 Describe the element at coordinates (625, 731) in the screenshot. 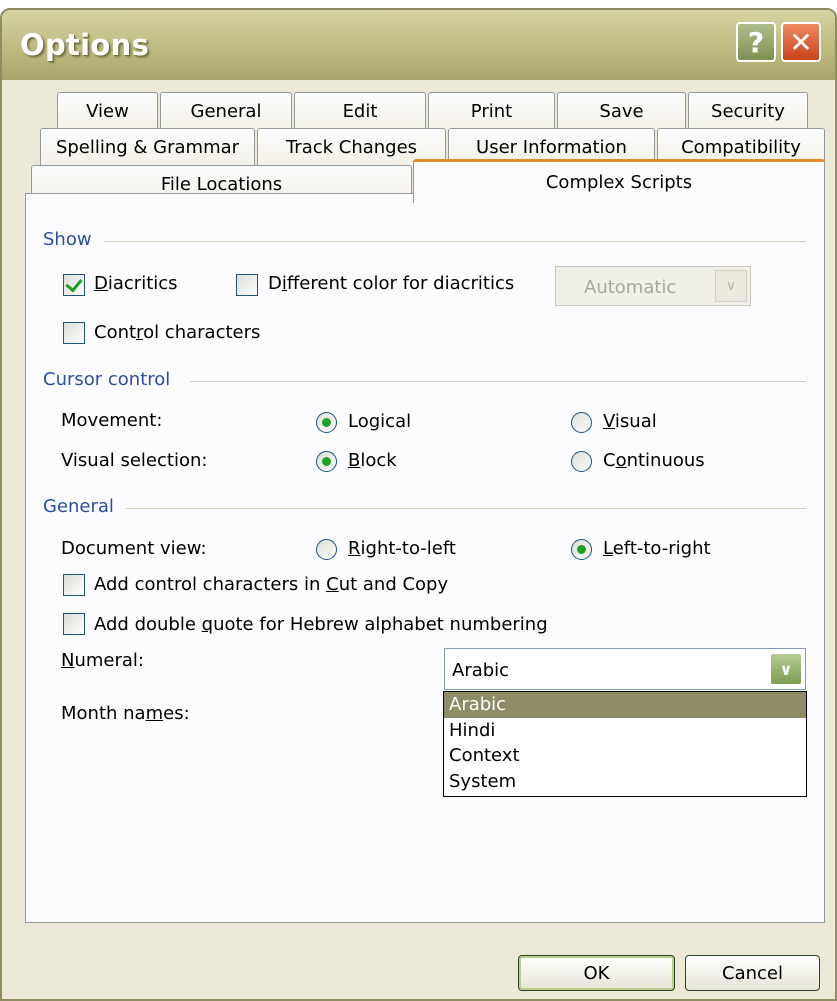

I see `dropdown-option-hindi: Hindi` at that location.